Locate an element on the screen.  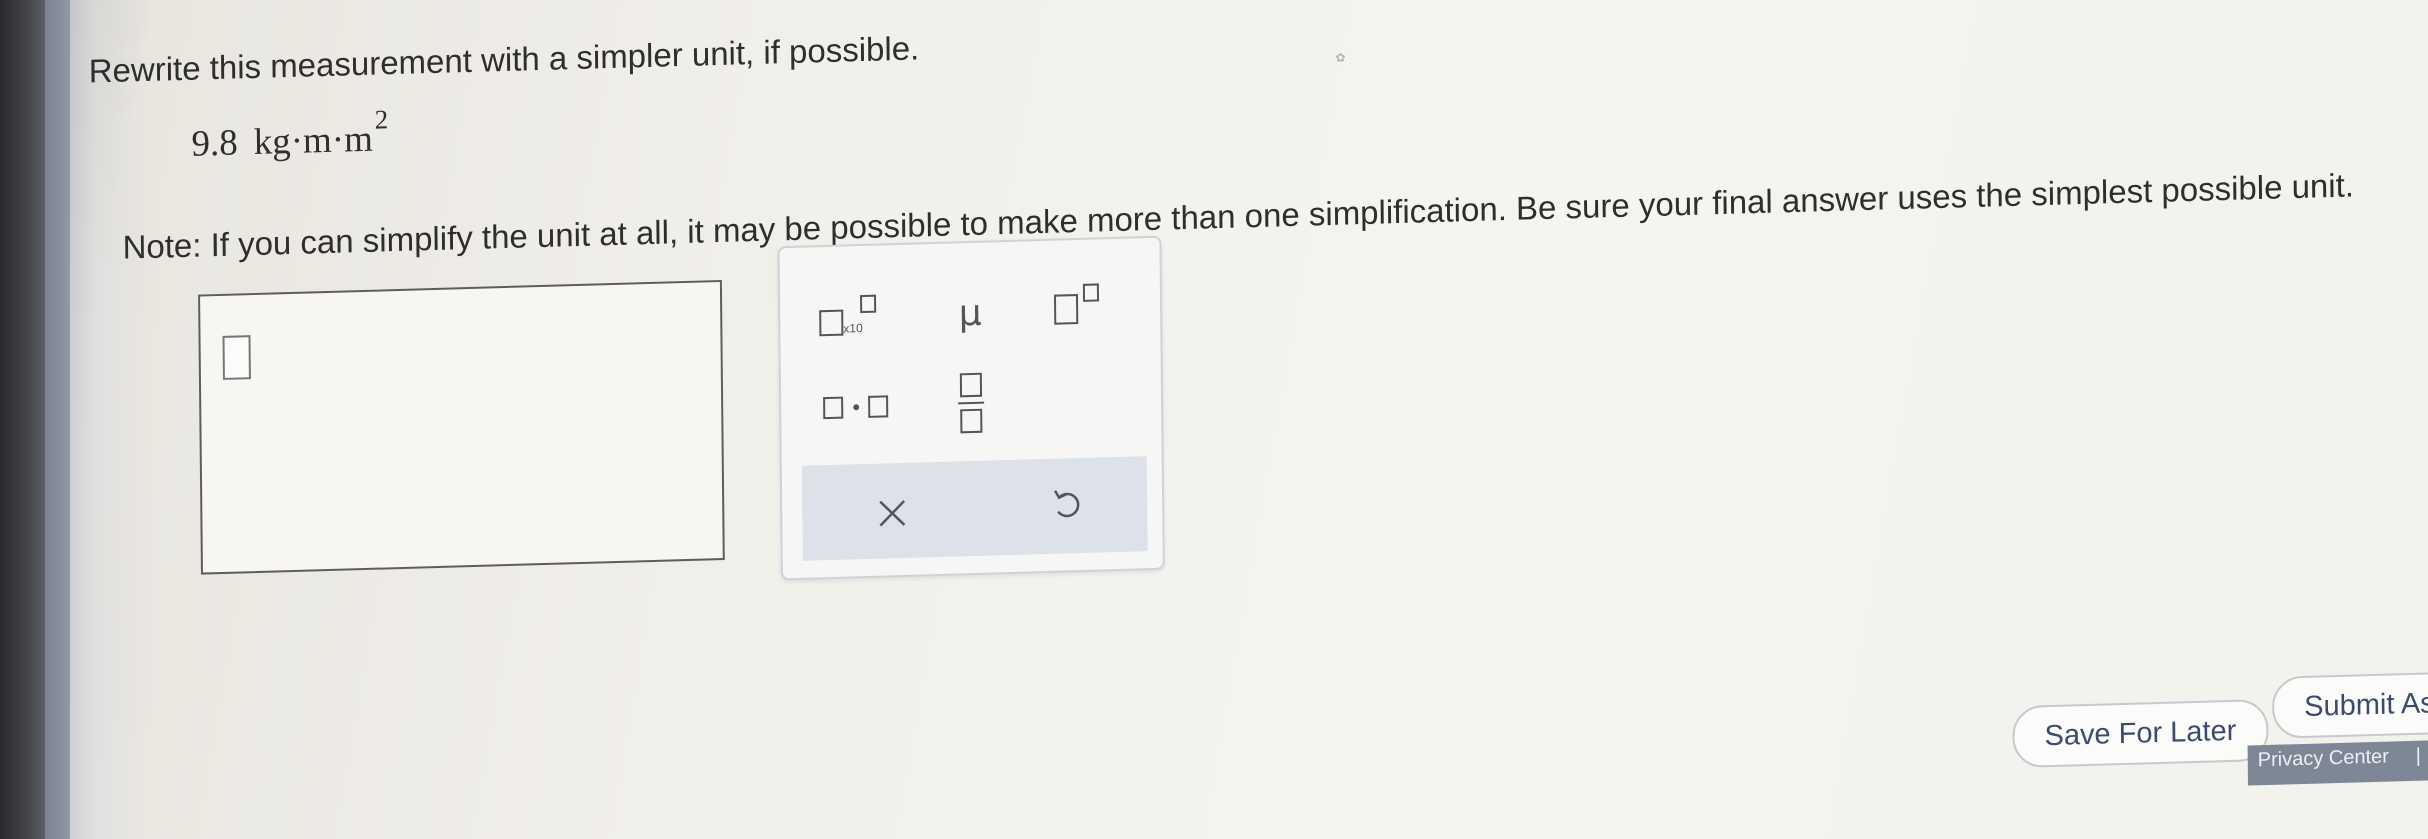
measurement-value: 9.8 is located at coordinates (214, 143).